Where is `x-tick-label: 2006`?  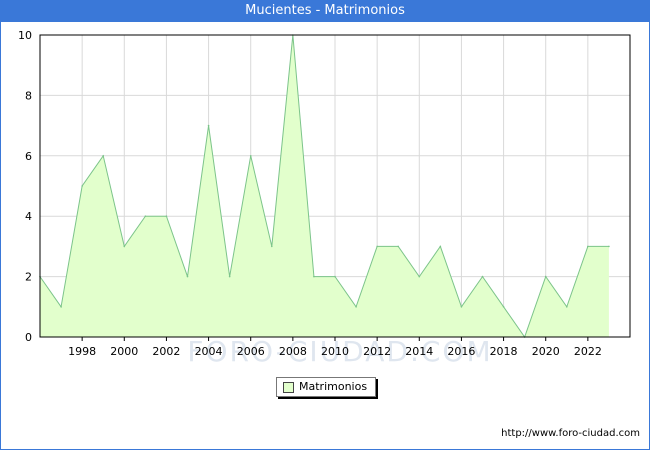
x-tick-label: 2006 is located at coordinates (251, 351).